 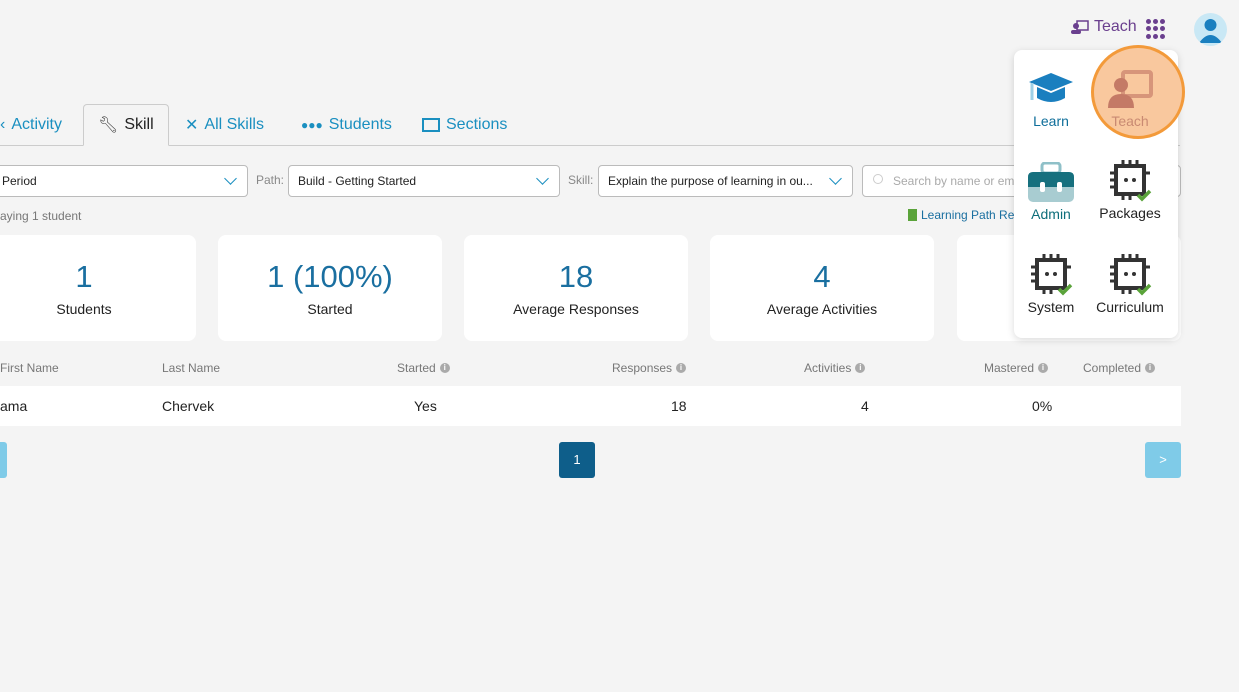 What do you see at coordinates (1119, 368) in the screenshot?
I see `col-completed: Completed i` at bounding box center [1119, 368].